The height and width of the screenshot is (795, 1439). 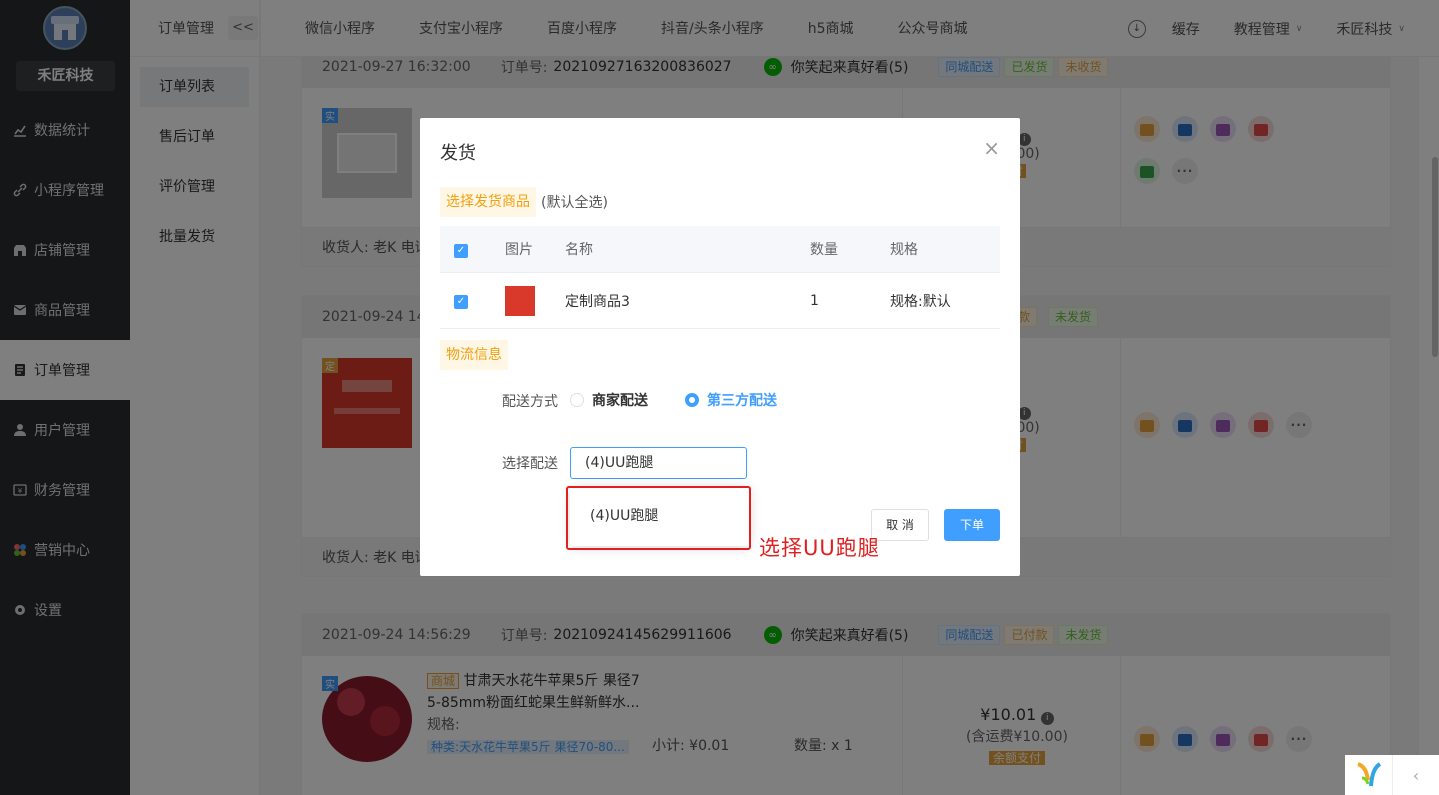 I want to click on annotation-highlight-box, so click(x=658, y=518).